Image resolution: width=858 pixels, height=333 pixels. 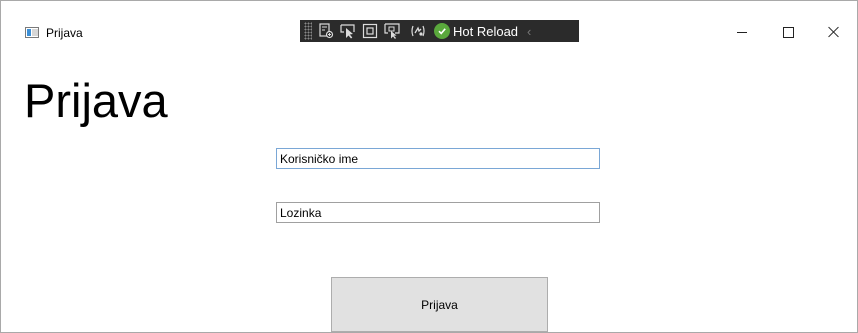 What do you see at coordinates (96, 100) in the screenshot?
I see `page-title: Prijava` at bounding box center [96, 100].